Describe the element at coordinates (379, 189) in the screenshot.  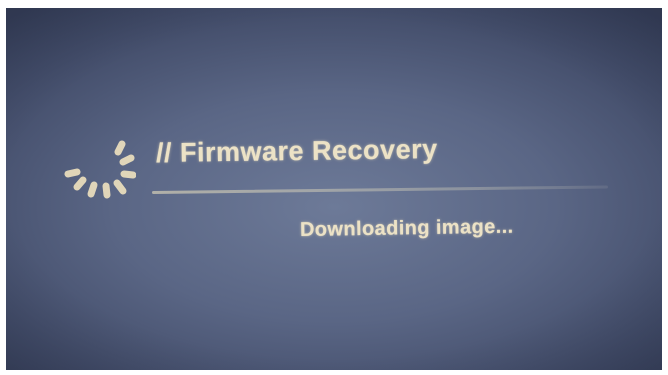
I see `title-divider` at that location.